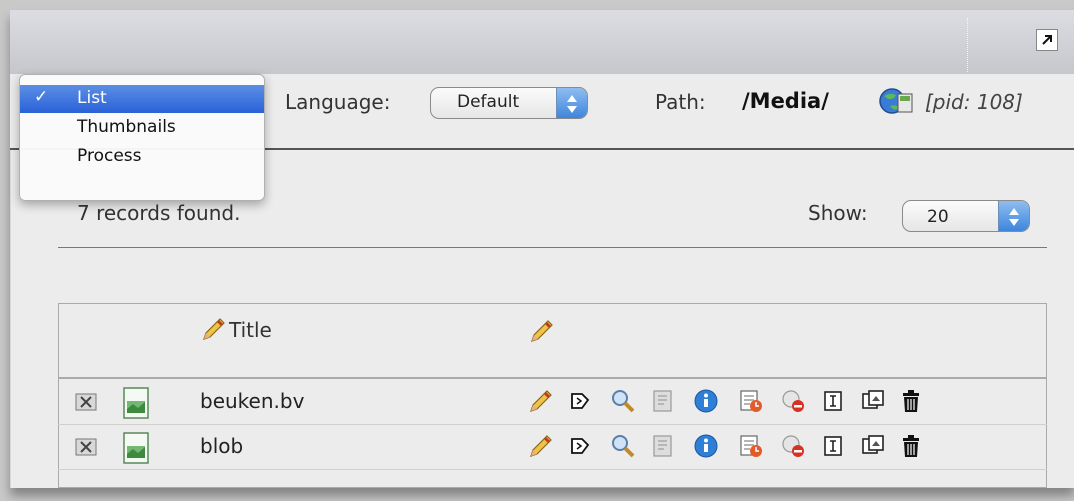  I want to click on view-mode-menu: ✓ List Thumbnails Process, so click(142, 137).